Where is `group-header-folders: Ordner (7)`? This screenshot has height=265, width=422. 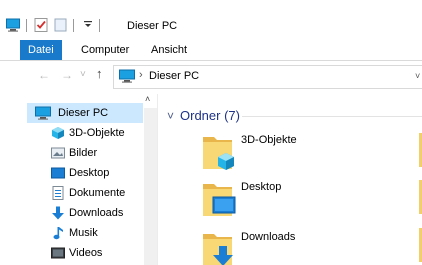 group-header-folders: Ordner (7) is located at coordinates (210, 115).